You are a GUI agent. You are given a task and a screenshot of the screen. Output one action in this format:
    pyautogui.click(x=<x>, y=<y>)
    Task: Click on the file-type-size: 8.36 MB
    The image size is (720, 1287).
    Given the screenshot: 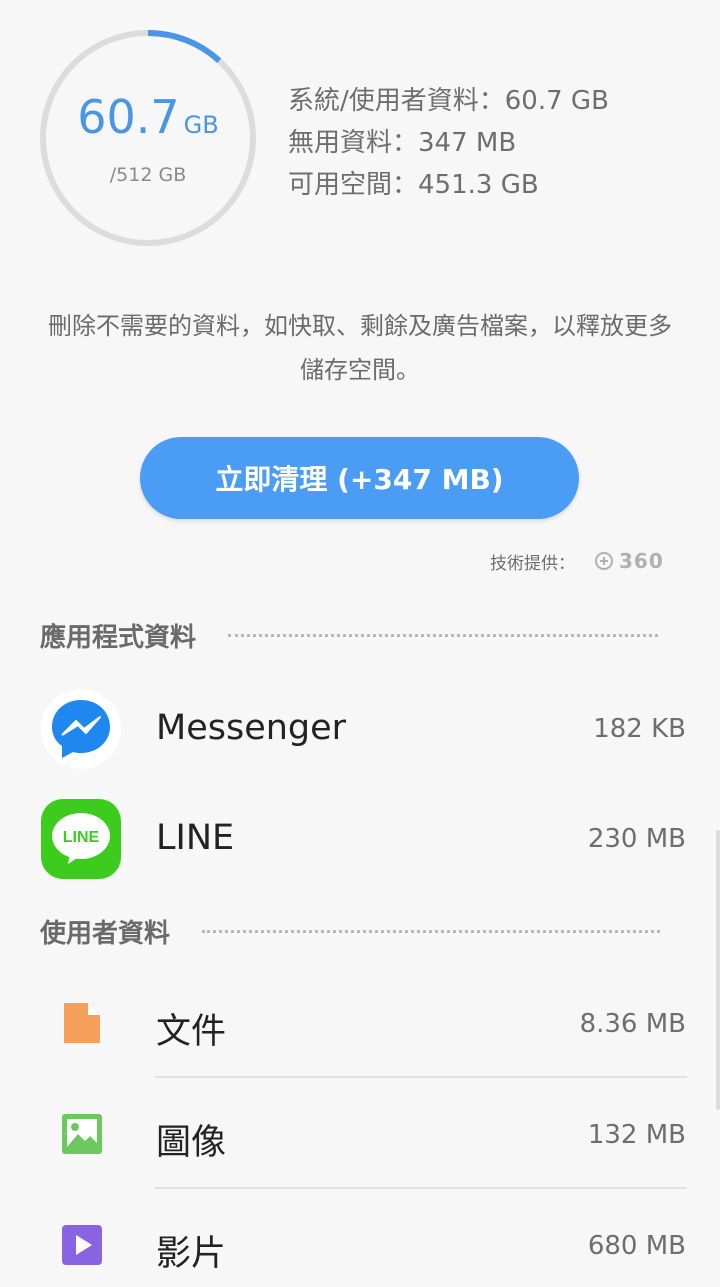 What is the action you would take?
    pyautogui.click(x=632, y=1024)
    